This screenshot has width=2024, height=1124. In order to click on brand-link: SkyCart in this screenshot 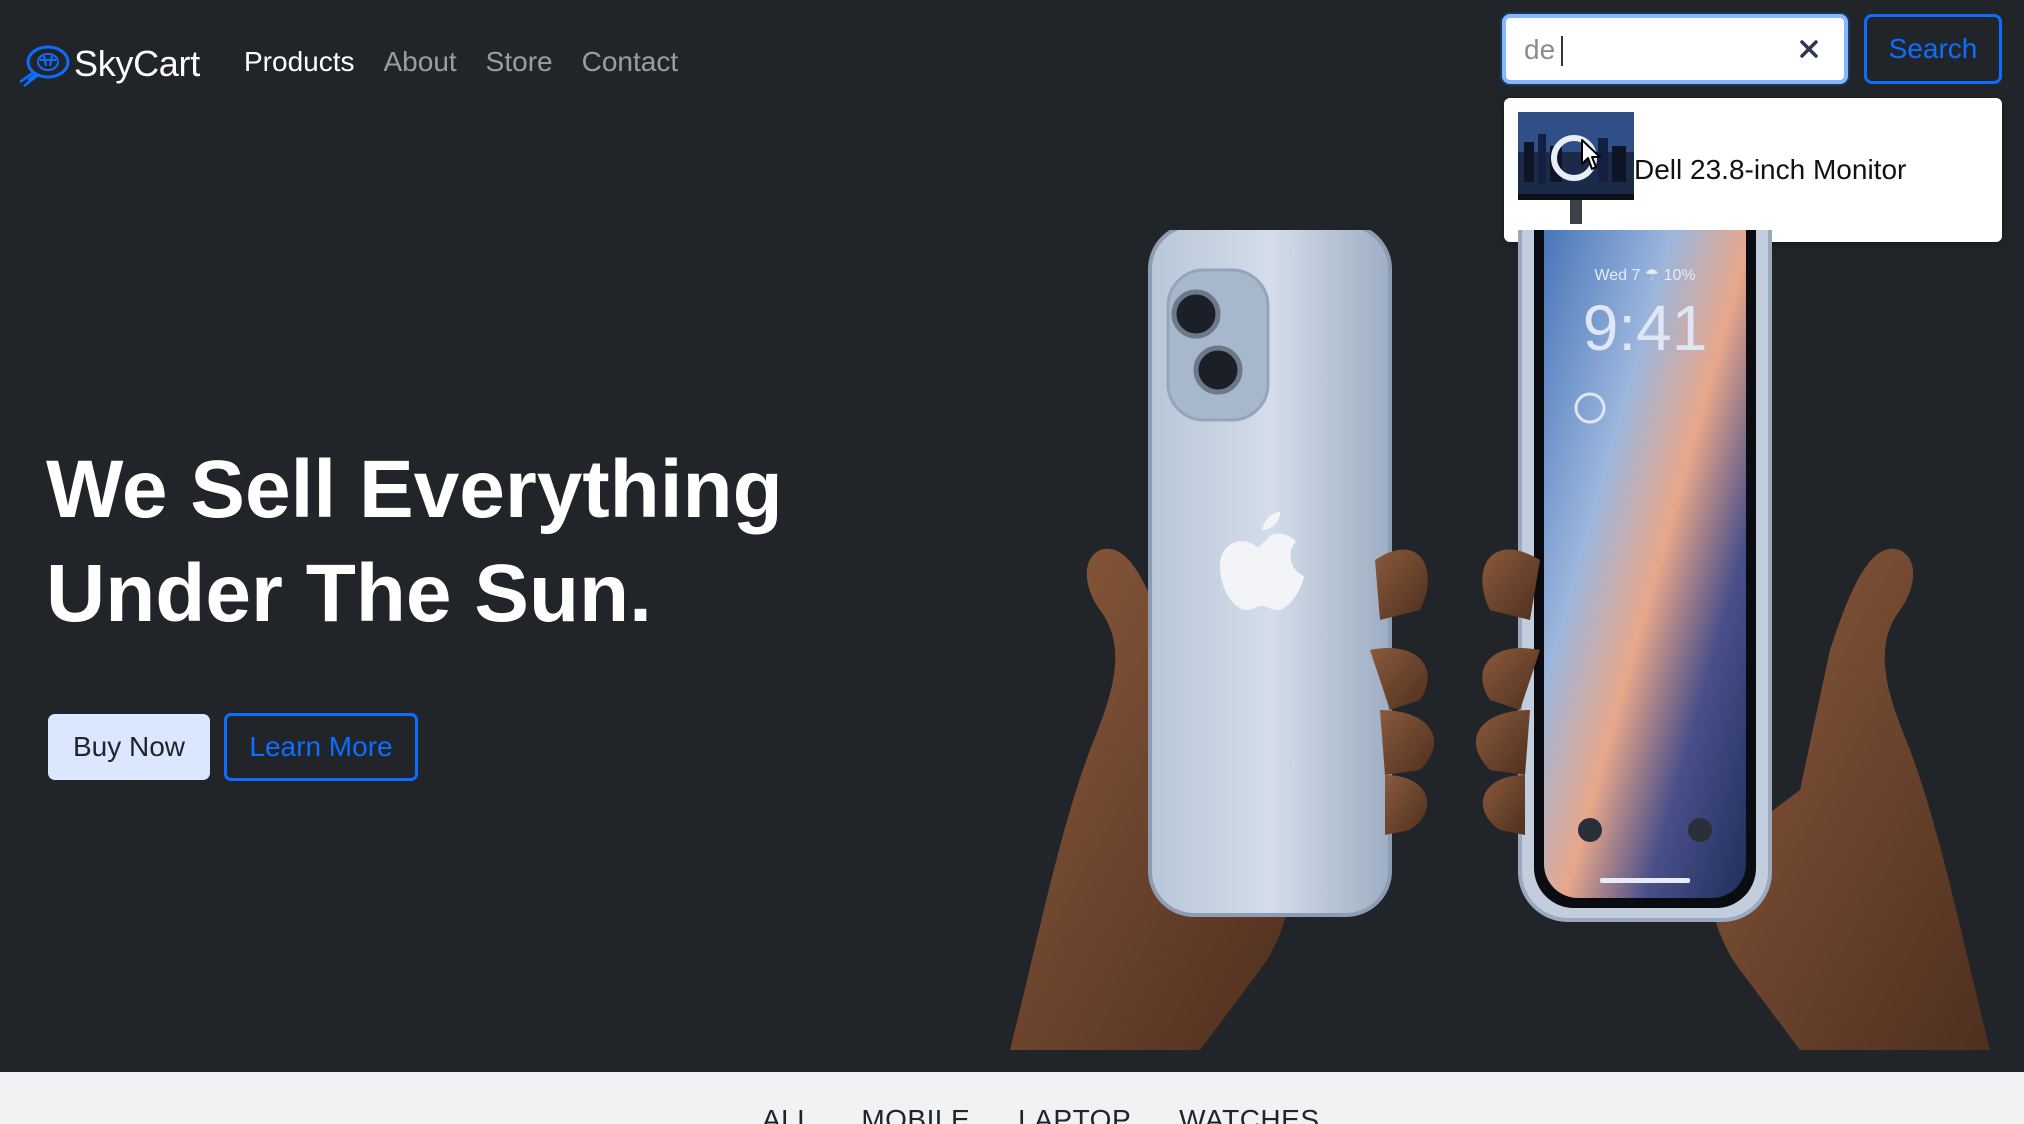, I will do `click(109, 64)`.